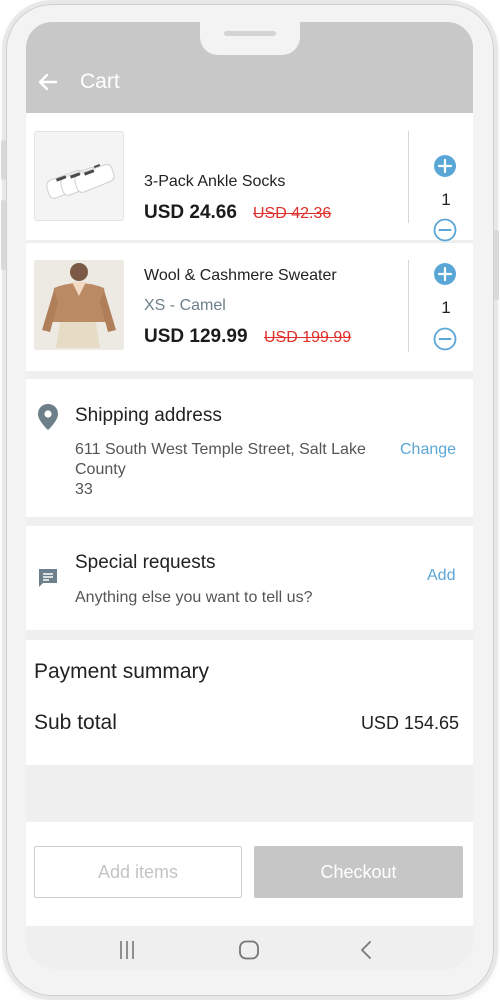  I want to click on page-title: Cart, so click(100, 81).